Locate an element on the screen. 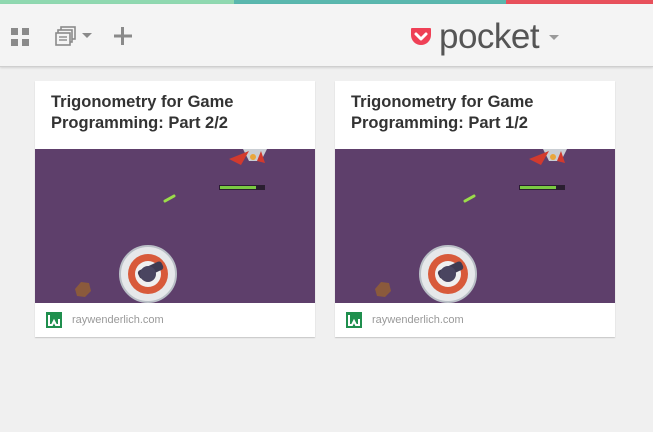  add-button is located at coordinates (123, 36).